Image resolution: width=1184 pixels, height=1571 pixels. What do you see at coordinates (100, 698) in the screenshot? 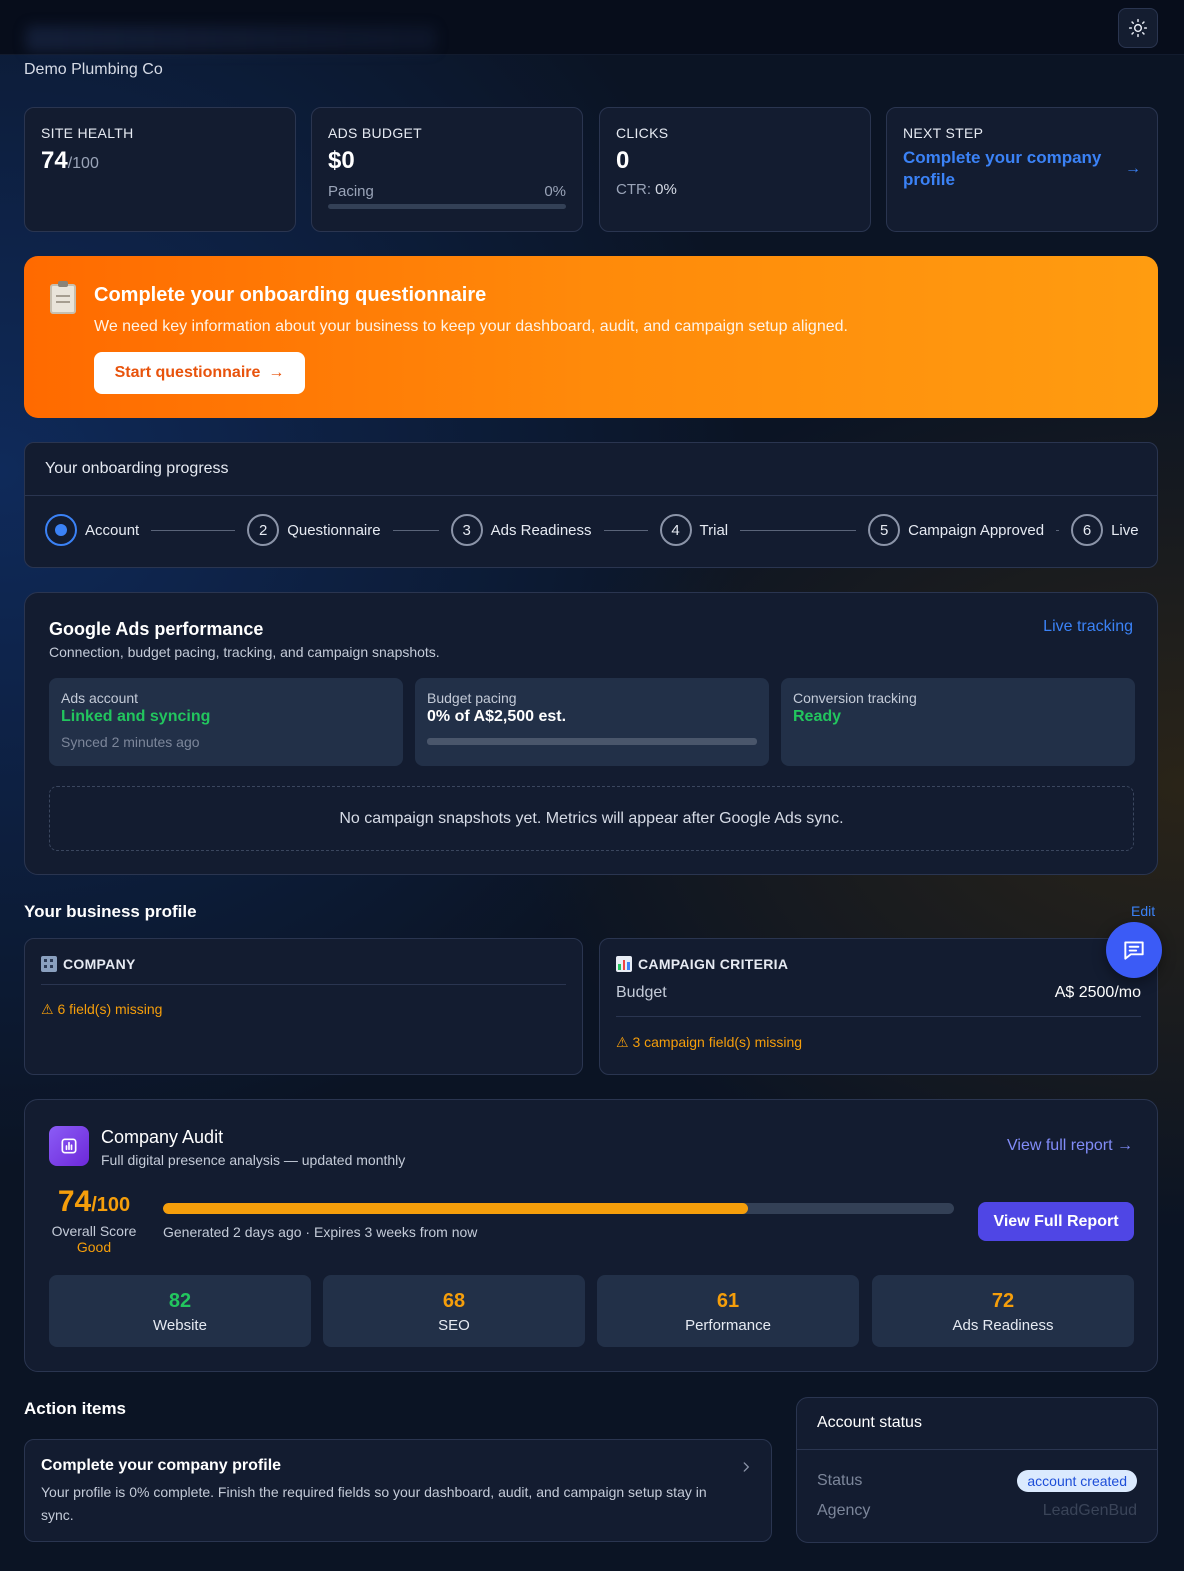
I see `ads-account-label: Ads account` at bounding box center [100, 698].